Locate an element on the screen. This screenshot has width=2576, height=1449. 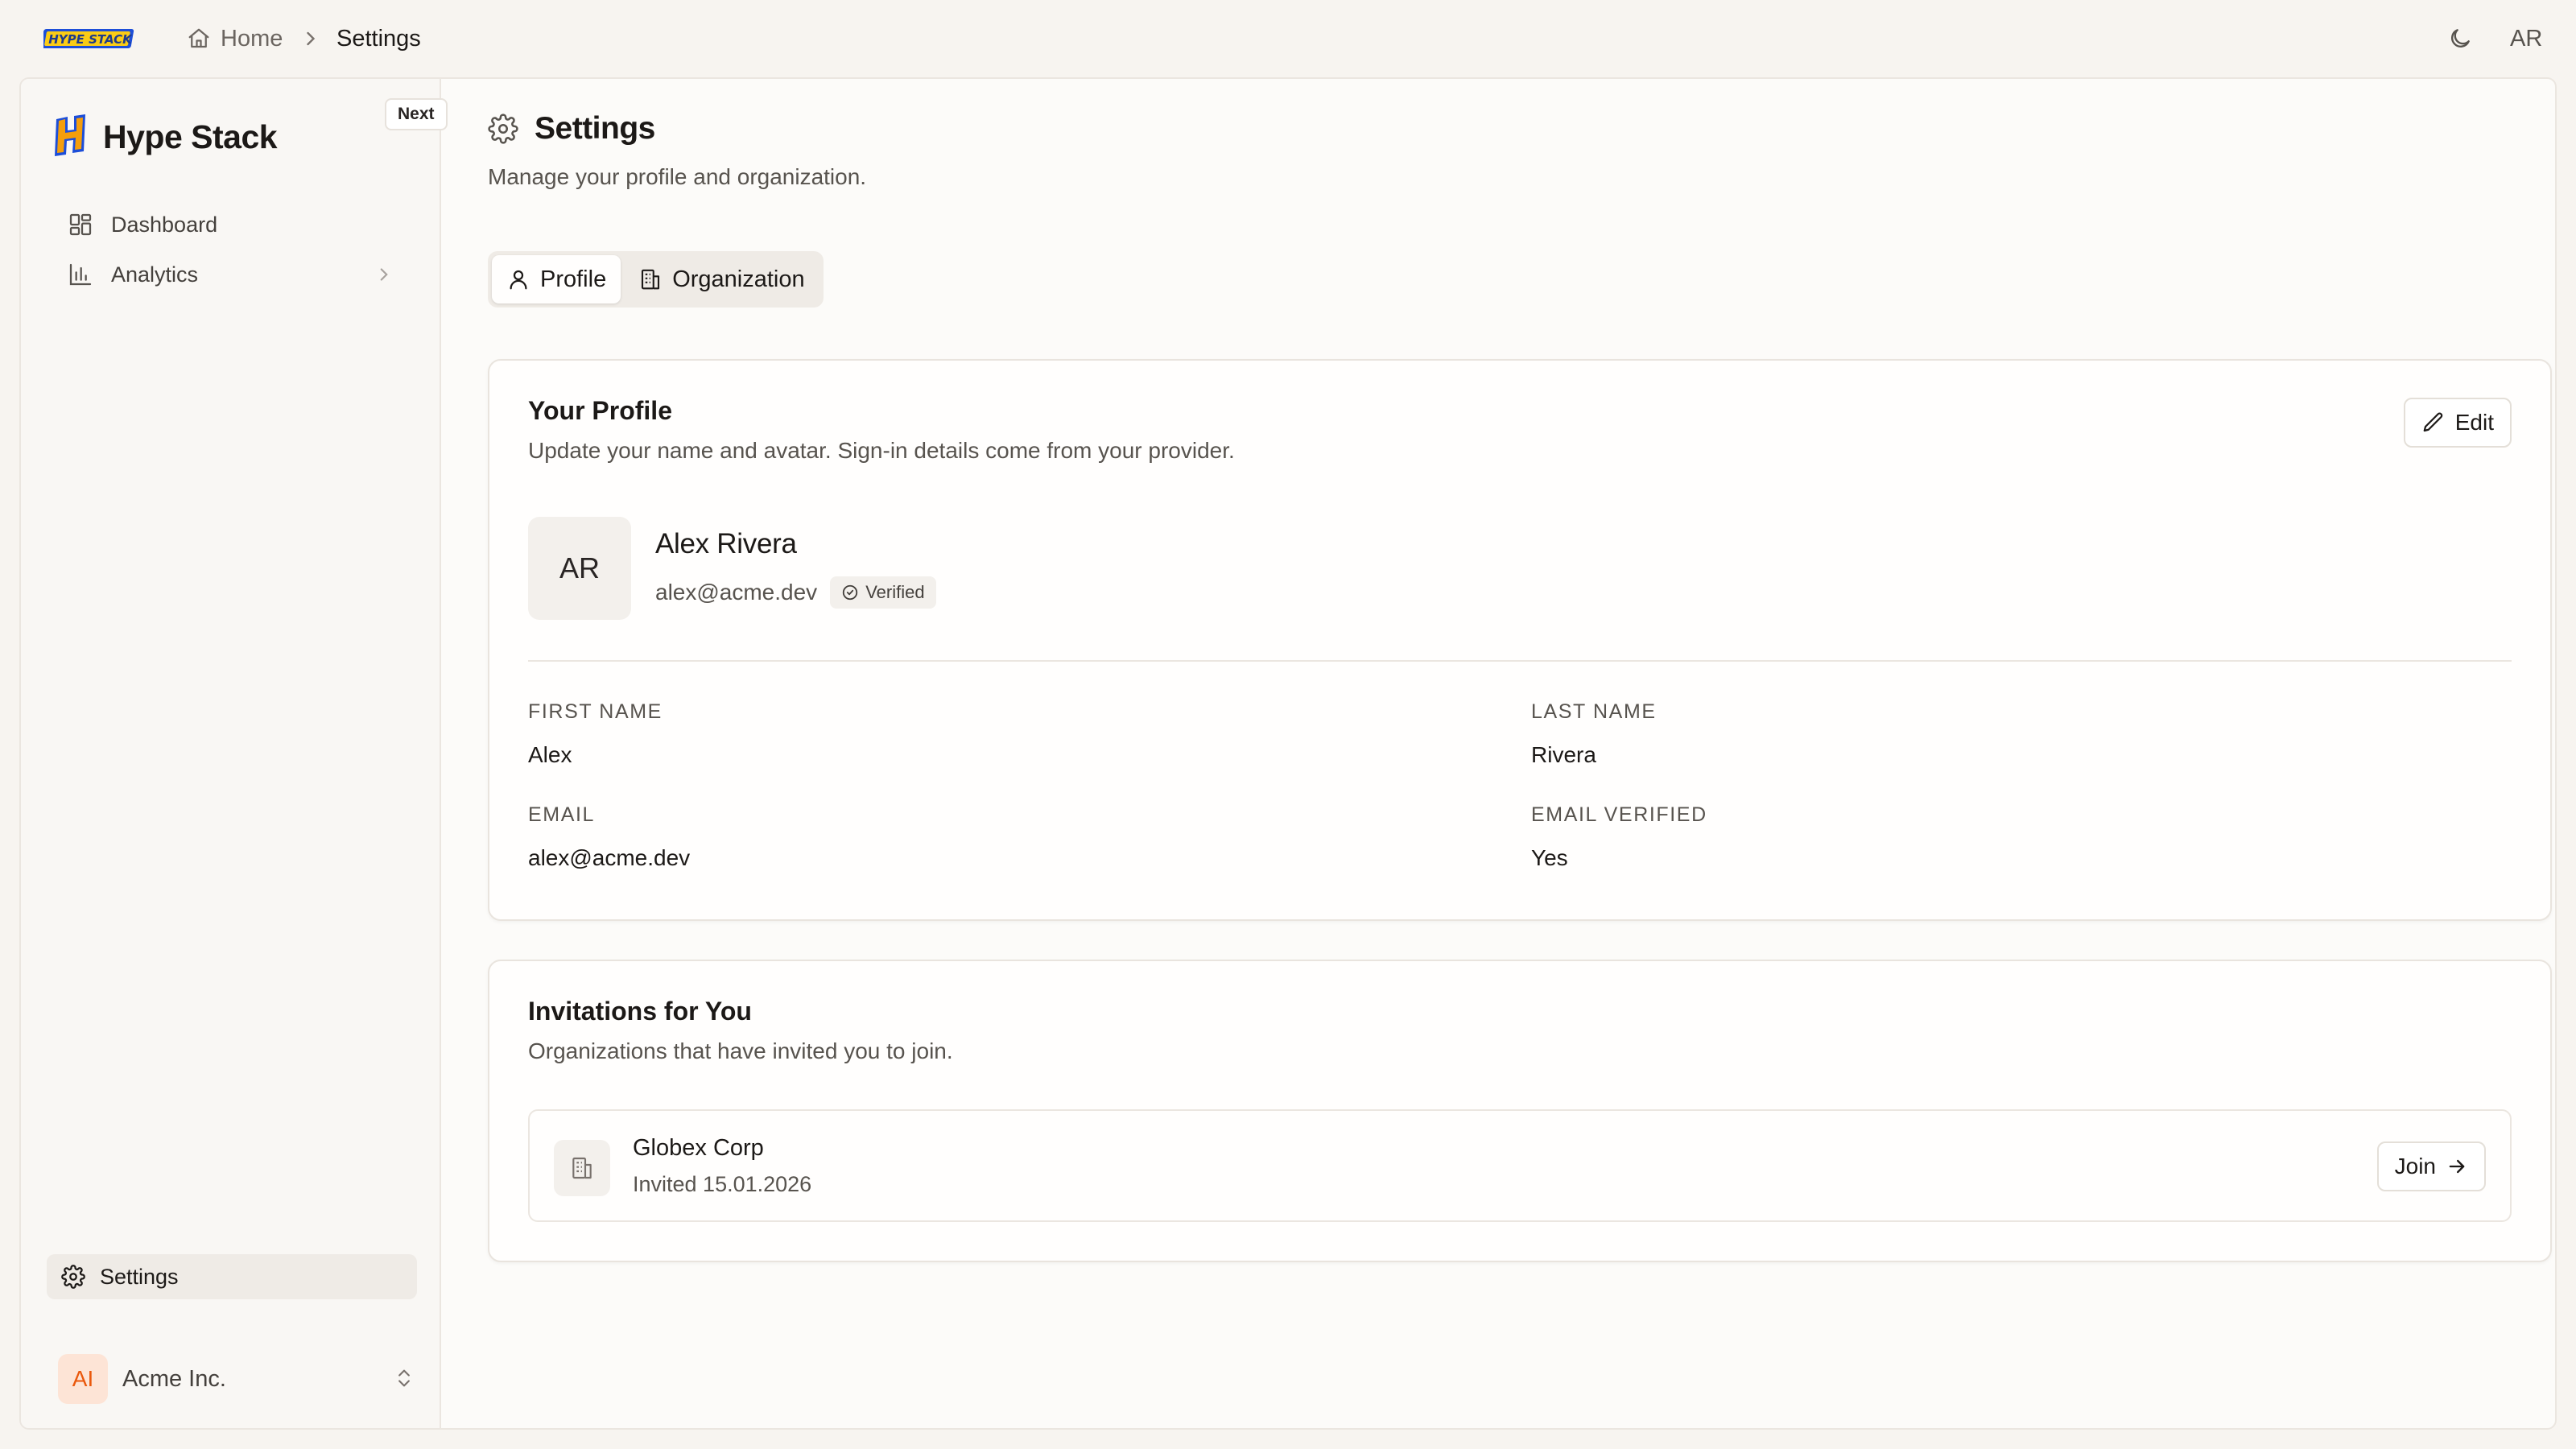
tab-organization: Organization is located at coordinates (721, 279).